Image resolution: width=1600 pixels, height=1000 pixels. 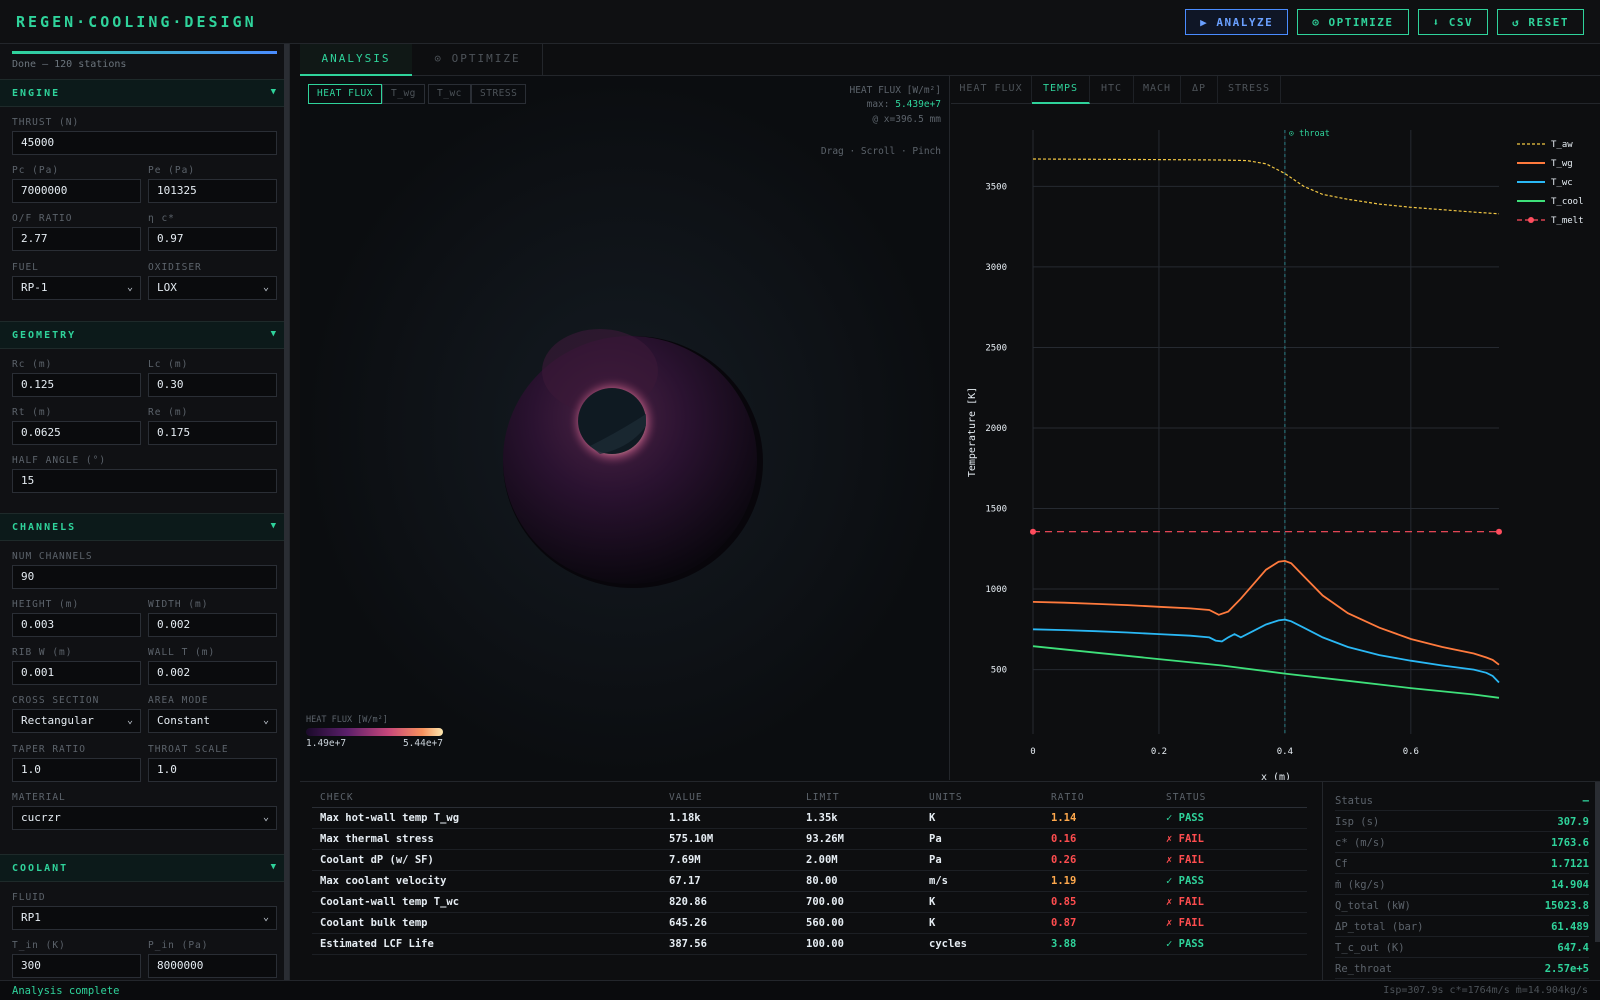 I want to click on pin-label: P_in (Pa), so click(x=178, y=945).